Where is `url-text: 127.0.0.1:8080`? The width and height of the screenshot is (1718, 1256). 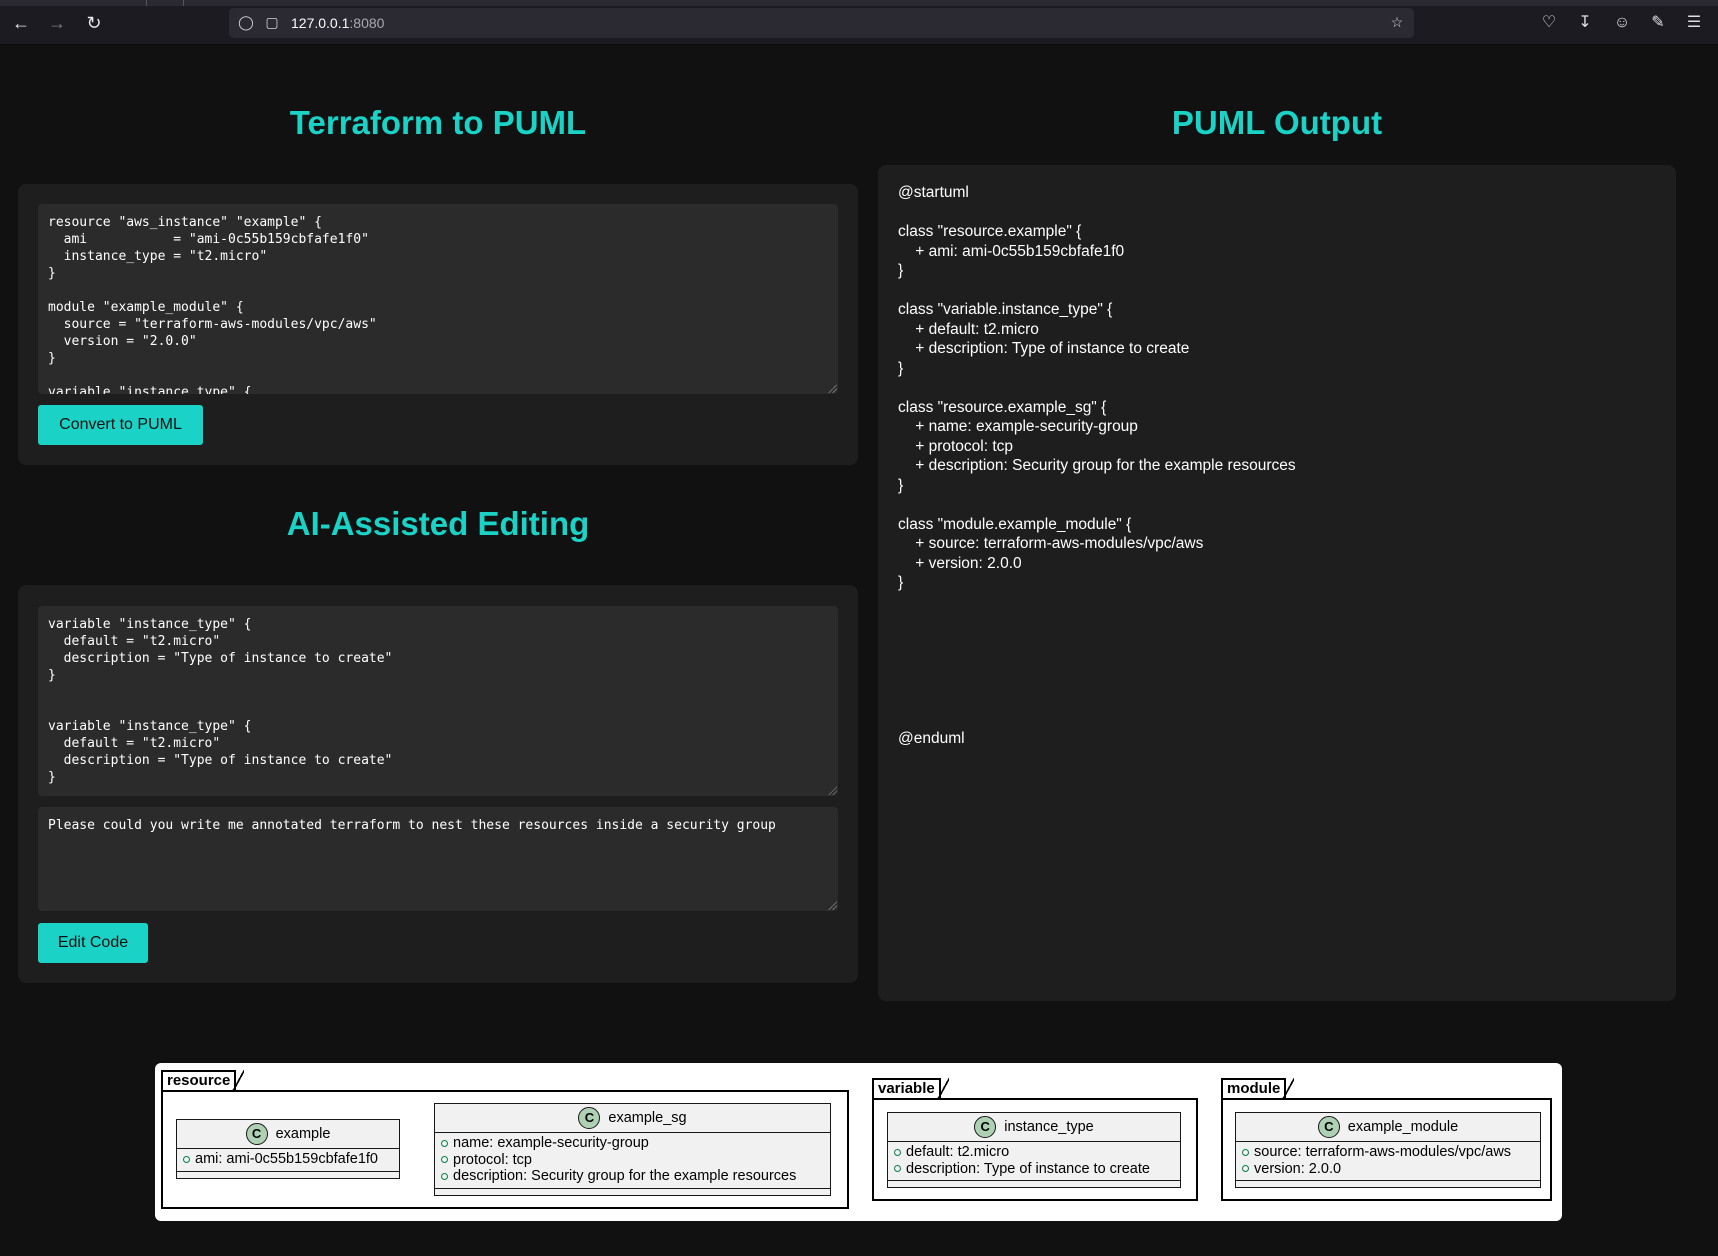 url-text: 127.0.0.1:8080 is located at coordinates (337, 23).